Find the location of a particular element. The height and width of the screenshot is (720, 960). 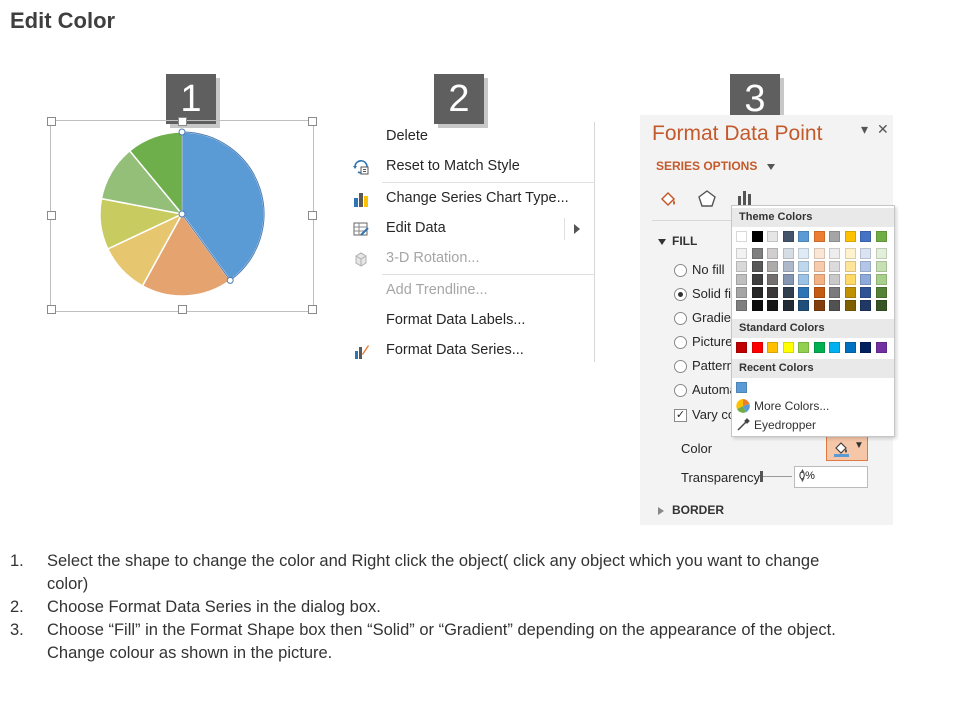

fill-color-button: ▼ is located at coordinates (847, 448).